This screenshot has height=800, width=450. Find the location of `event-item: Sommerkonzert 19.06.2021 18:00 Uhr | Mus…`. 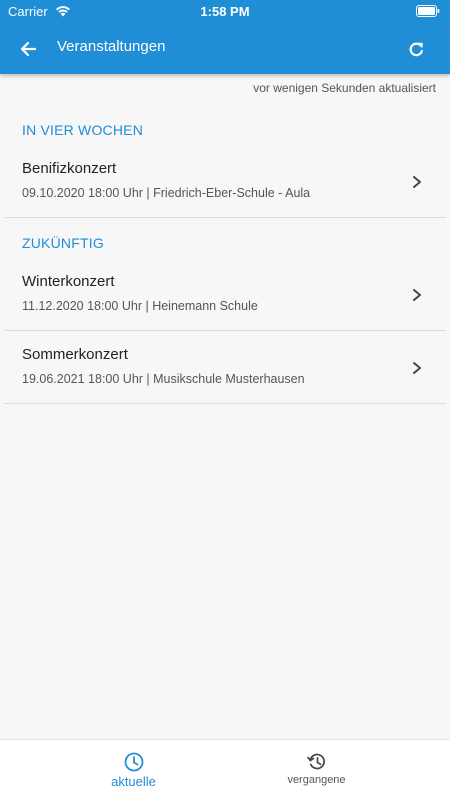

event-item: Sommerkonzert 19.06.2021 18:00 Uhr | Mus… is located at coordinates (225, 368).